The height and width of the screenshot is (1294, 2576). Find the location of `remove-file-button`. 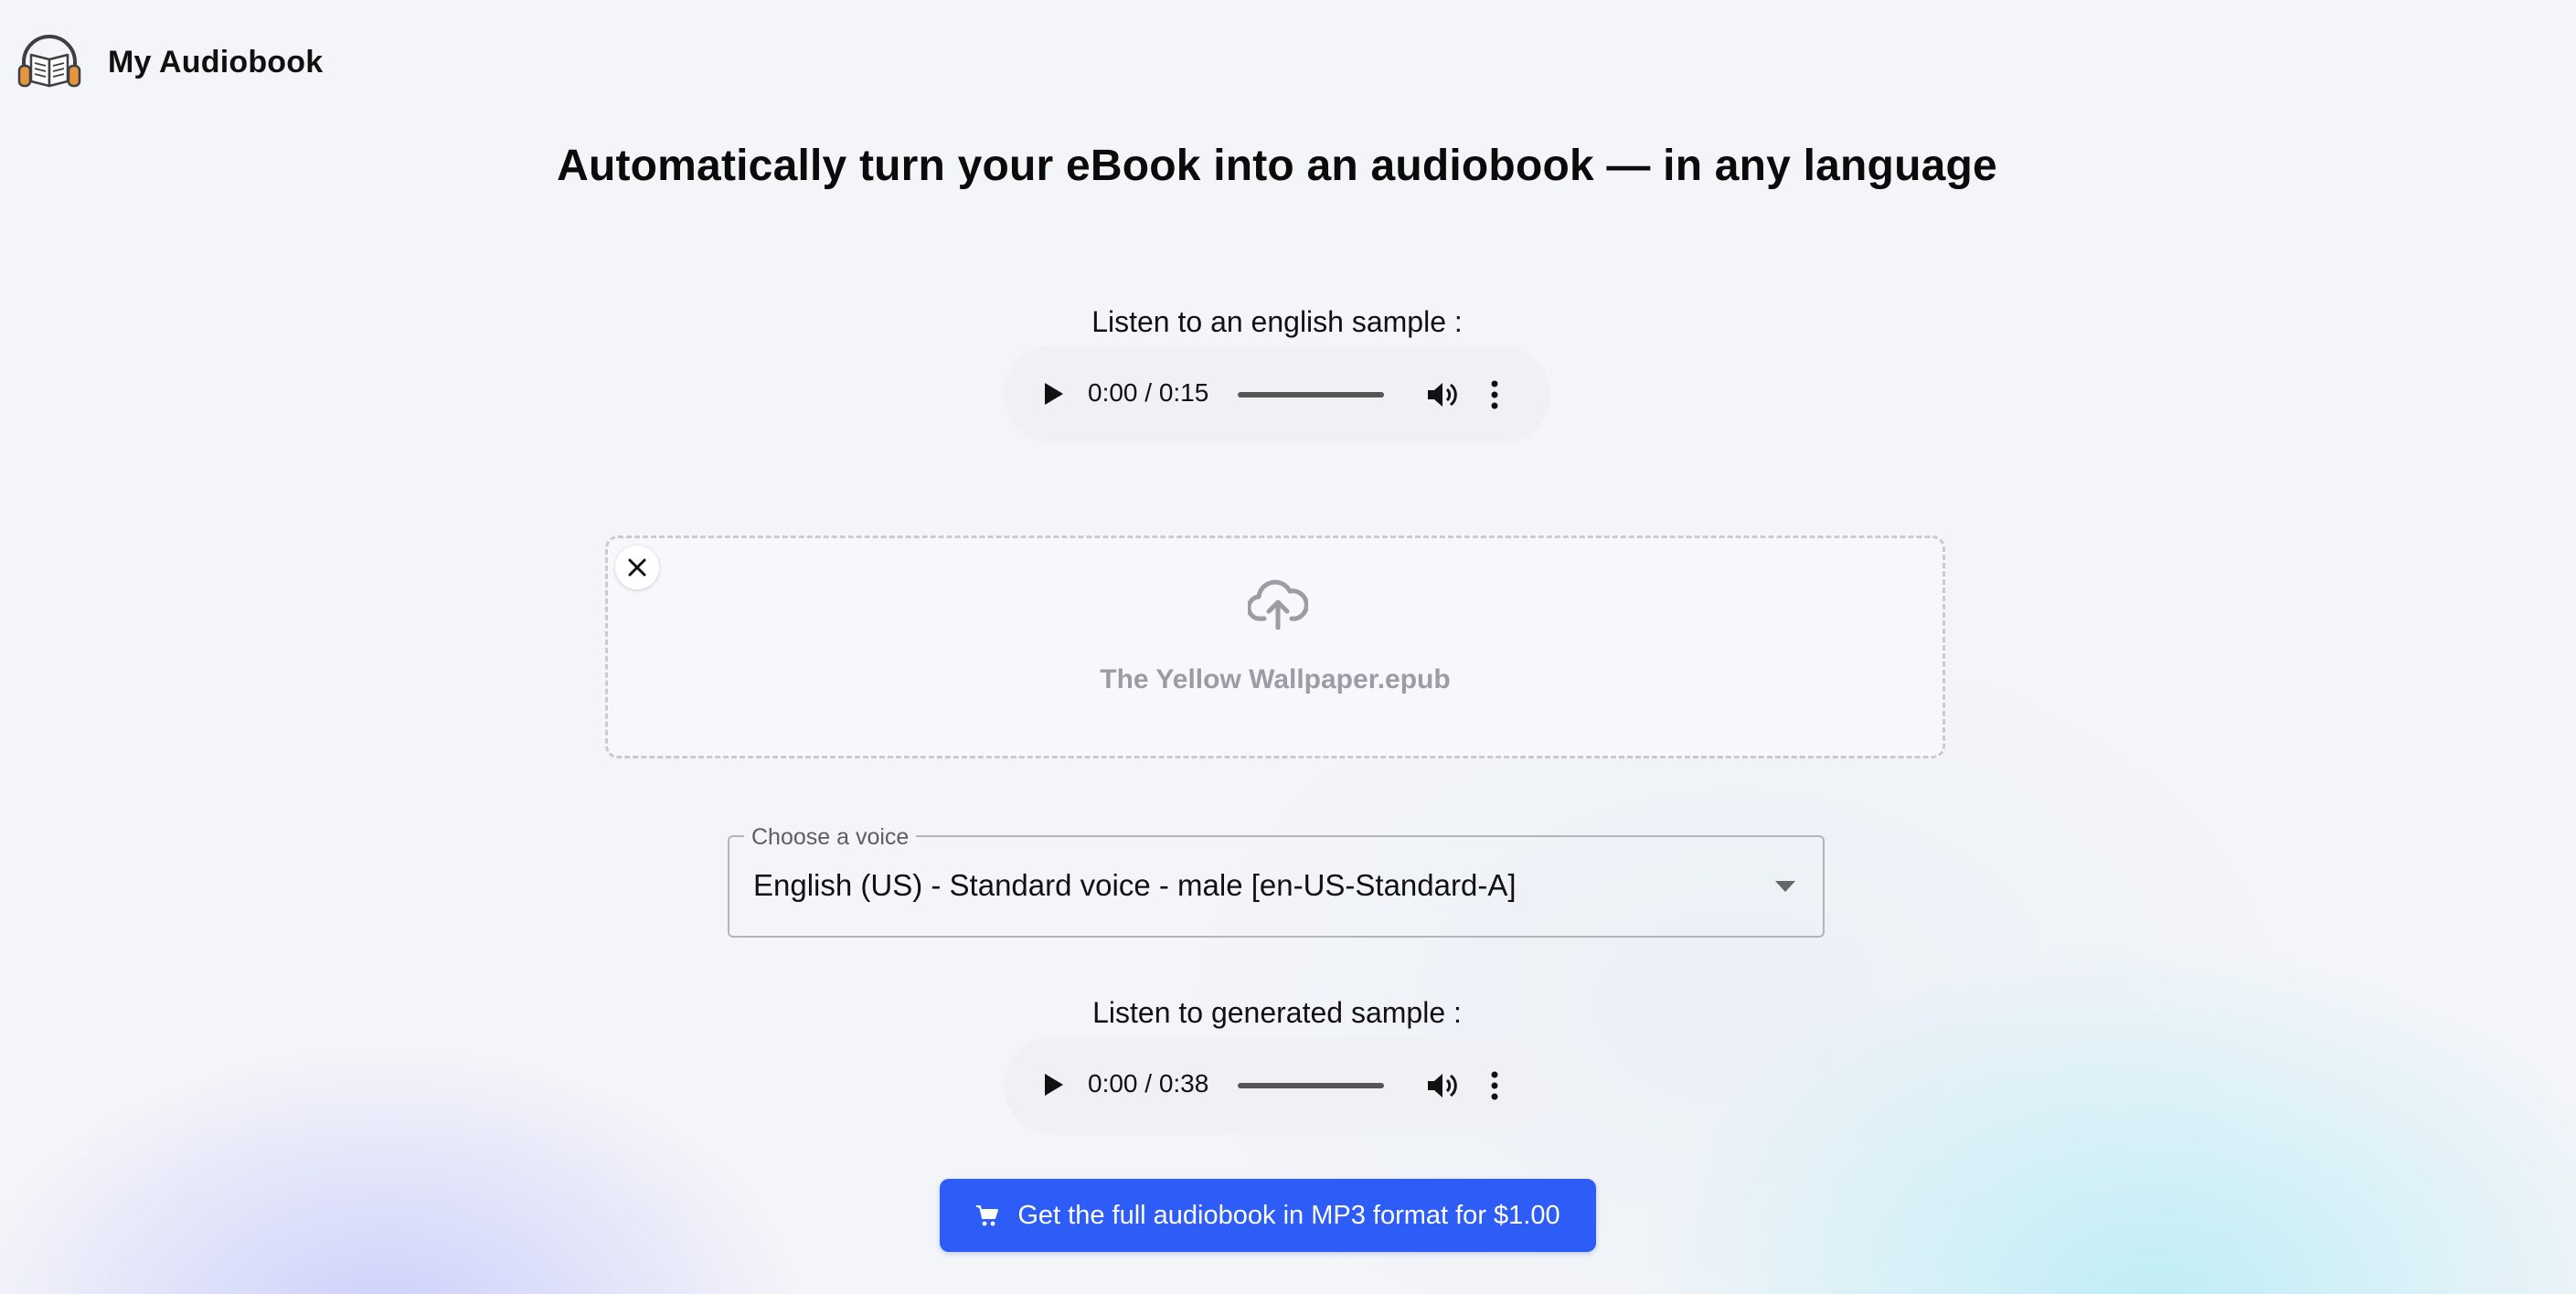

remove-file-button is located at coordinates (637, 568).